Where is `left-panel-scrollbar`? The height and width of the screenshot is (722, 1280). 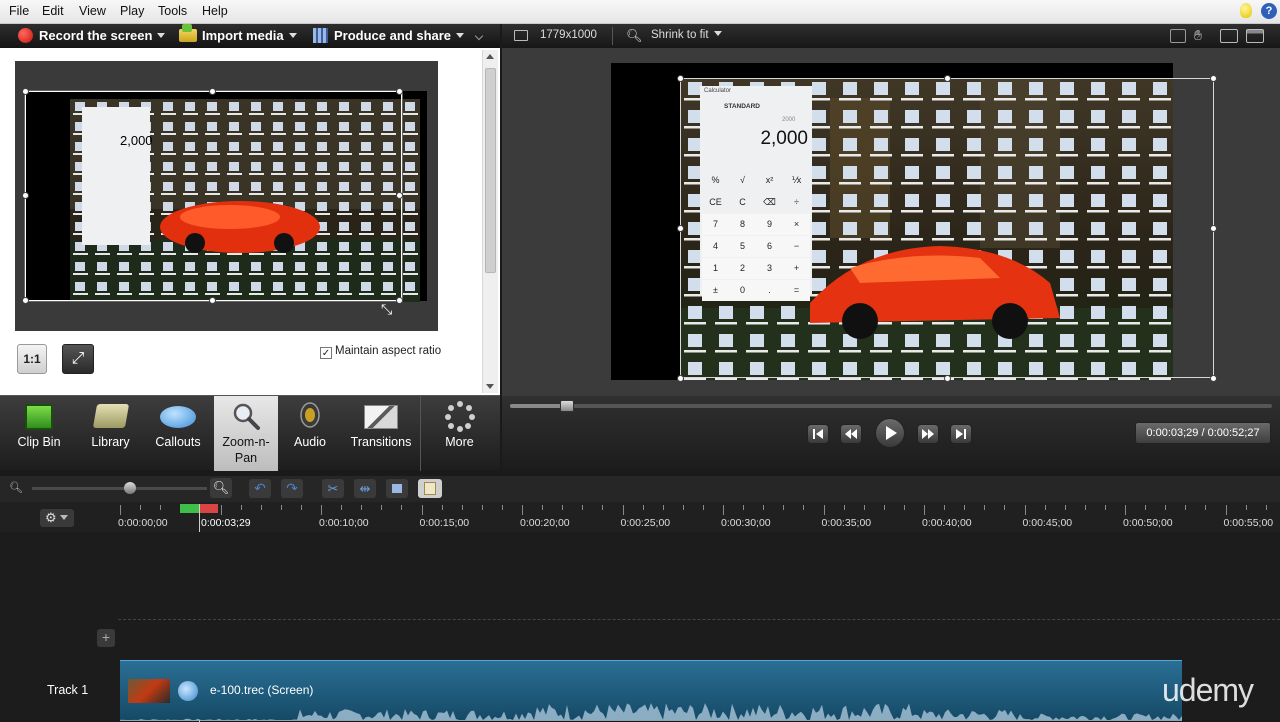
left-panel-scrollbar is located at coordinates (490, 221).